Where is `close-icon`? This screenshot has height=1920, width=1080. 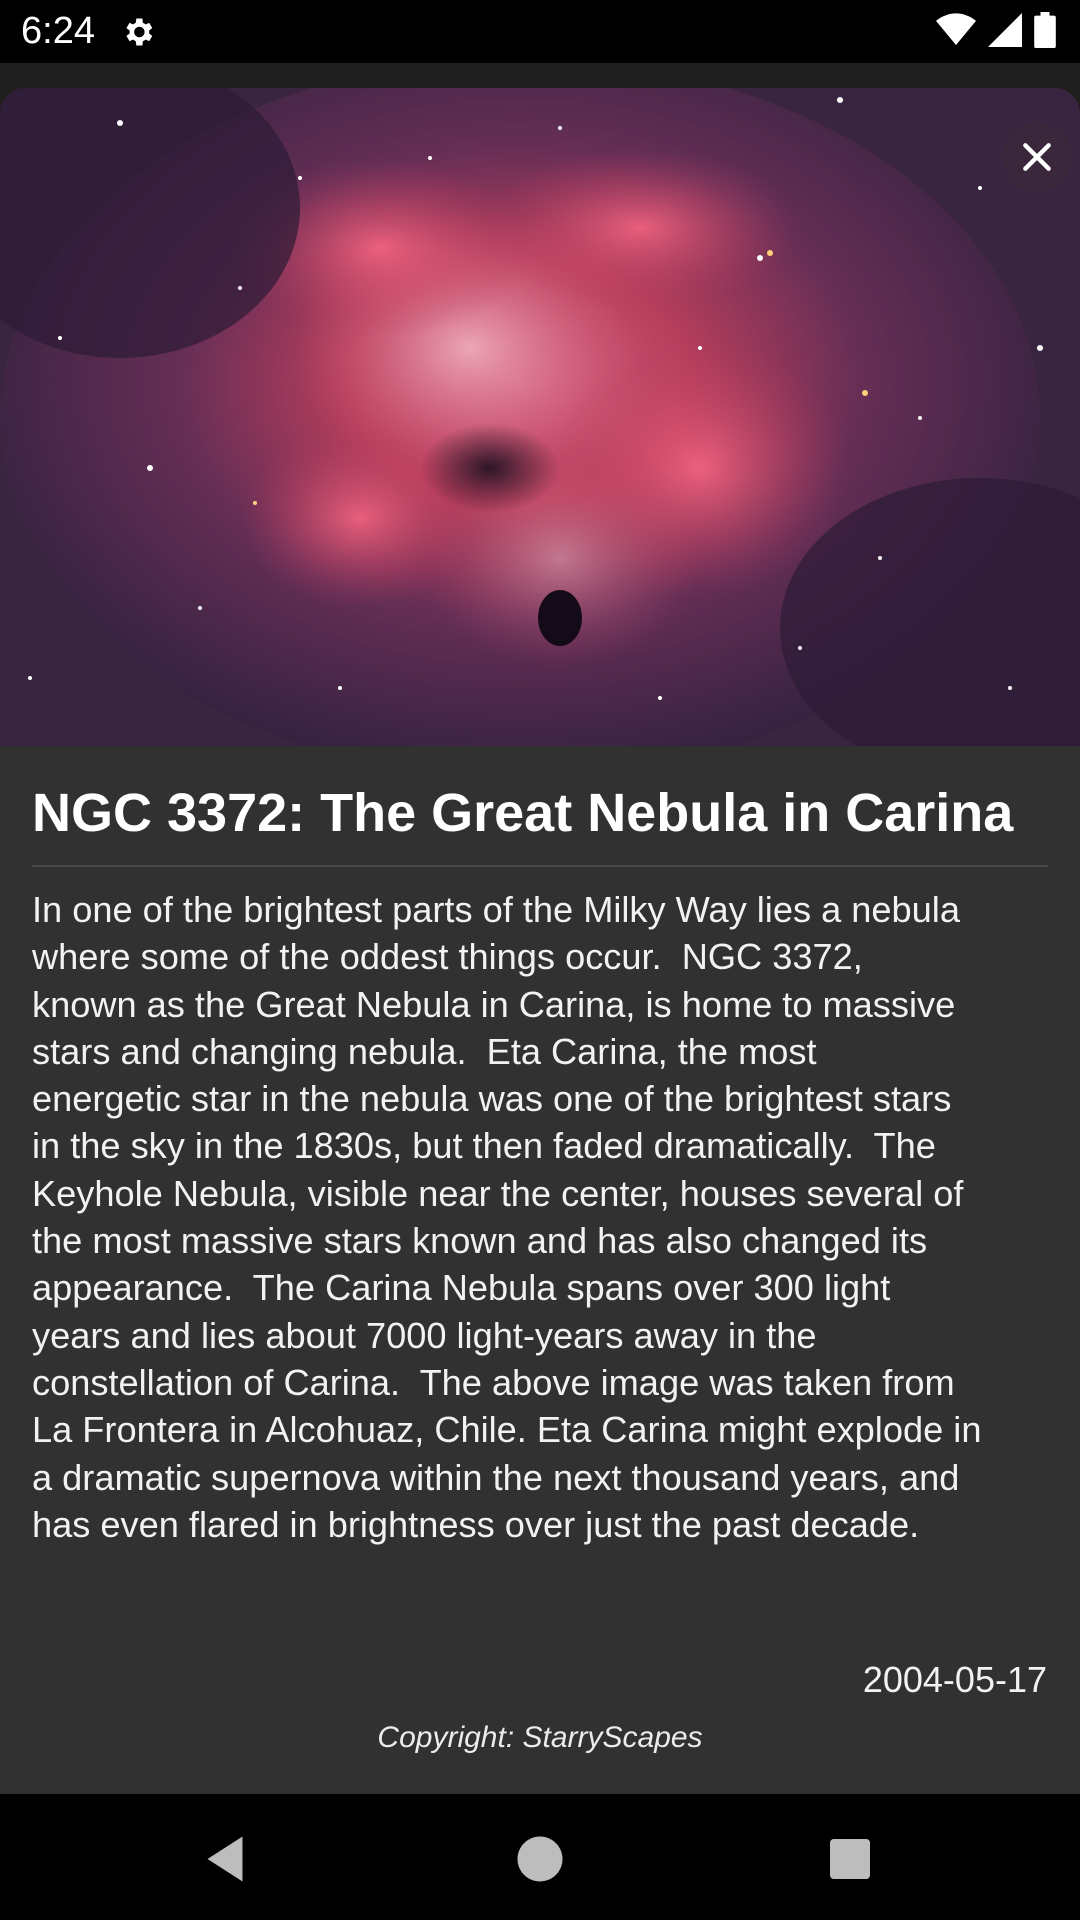
close-icon is located at coordinates (1037, 157).